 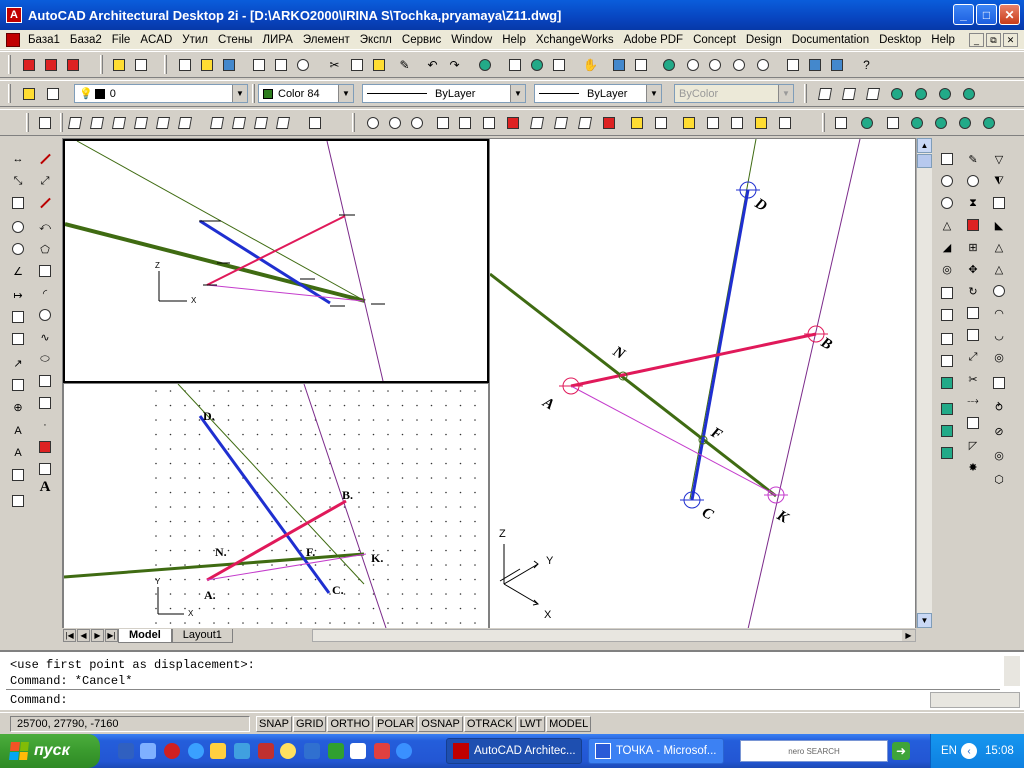 I want to click on array-icon: ⊞, so click(x=973, y=247).